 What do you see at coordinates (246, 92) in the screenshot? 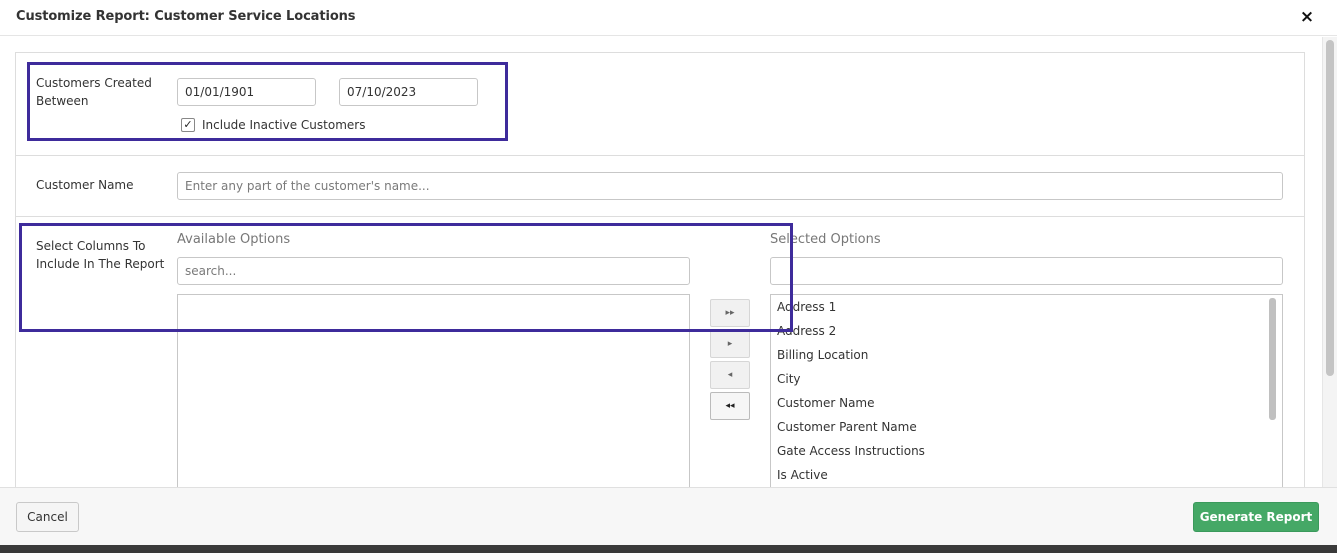
I see `start-date-input` at bounding box center [246, 92].